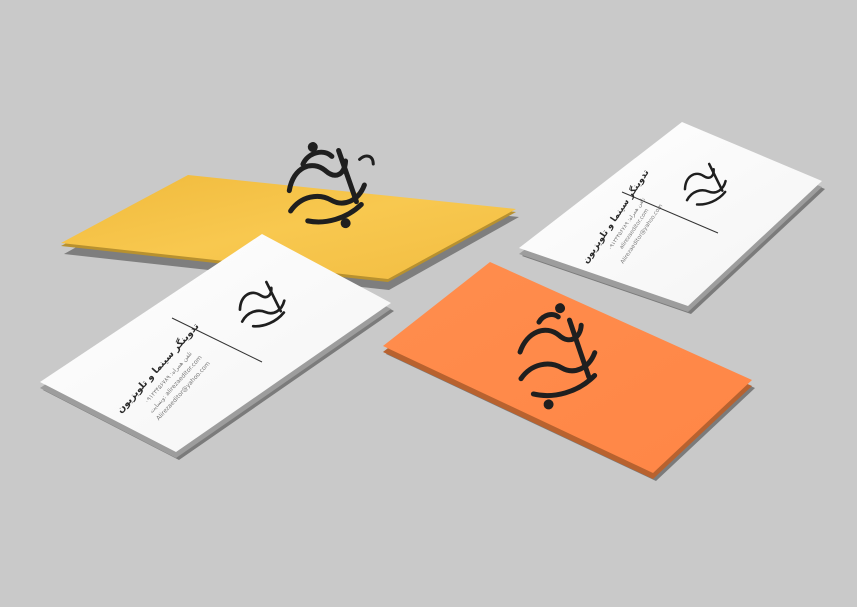 The image size is (857, 607). What do you see at coordinates (670, 214) in the screenshot?
I see `card-white-right-face` at bounding box center [670, 214].